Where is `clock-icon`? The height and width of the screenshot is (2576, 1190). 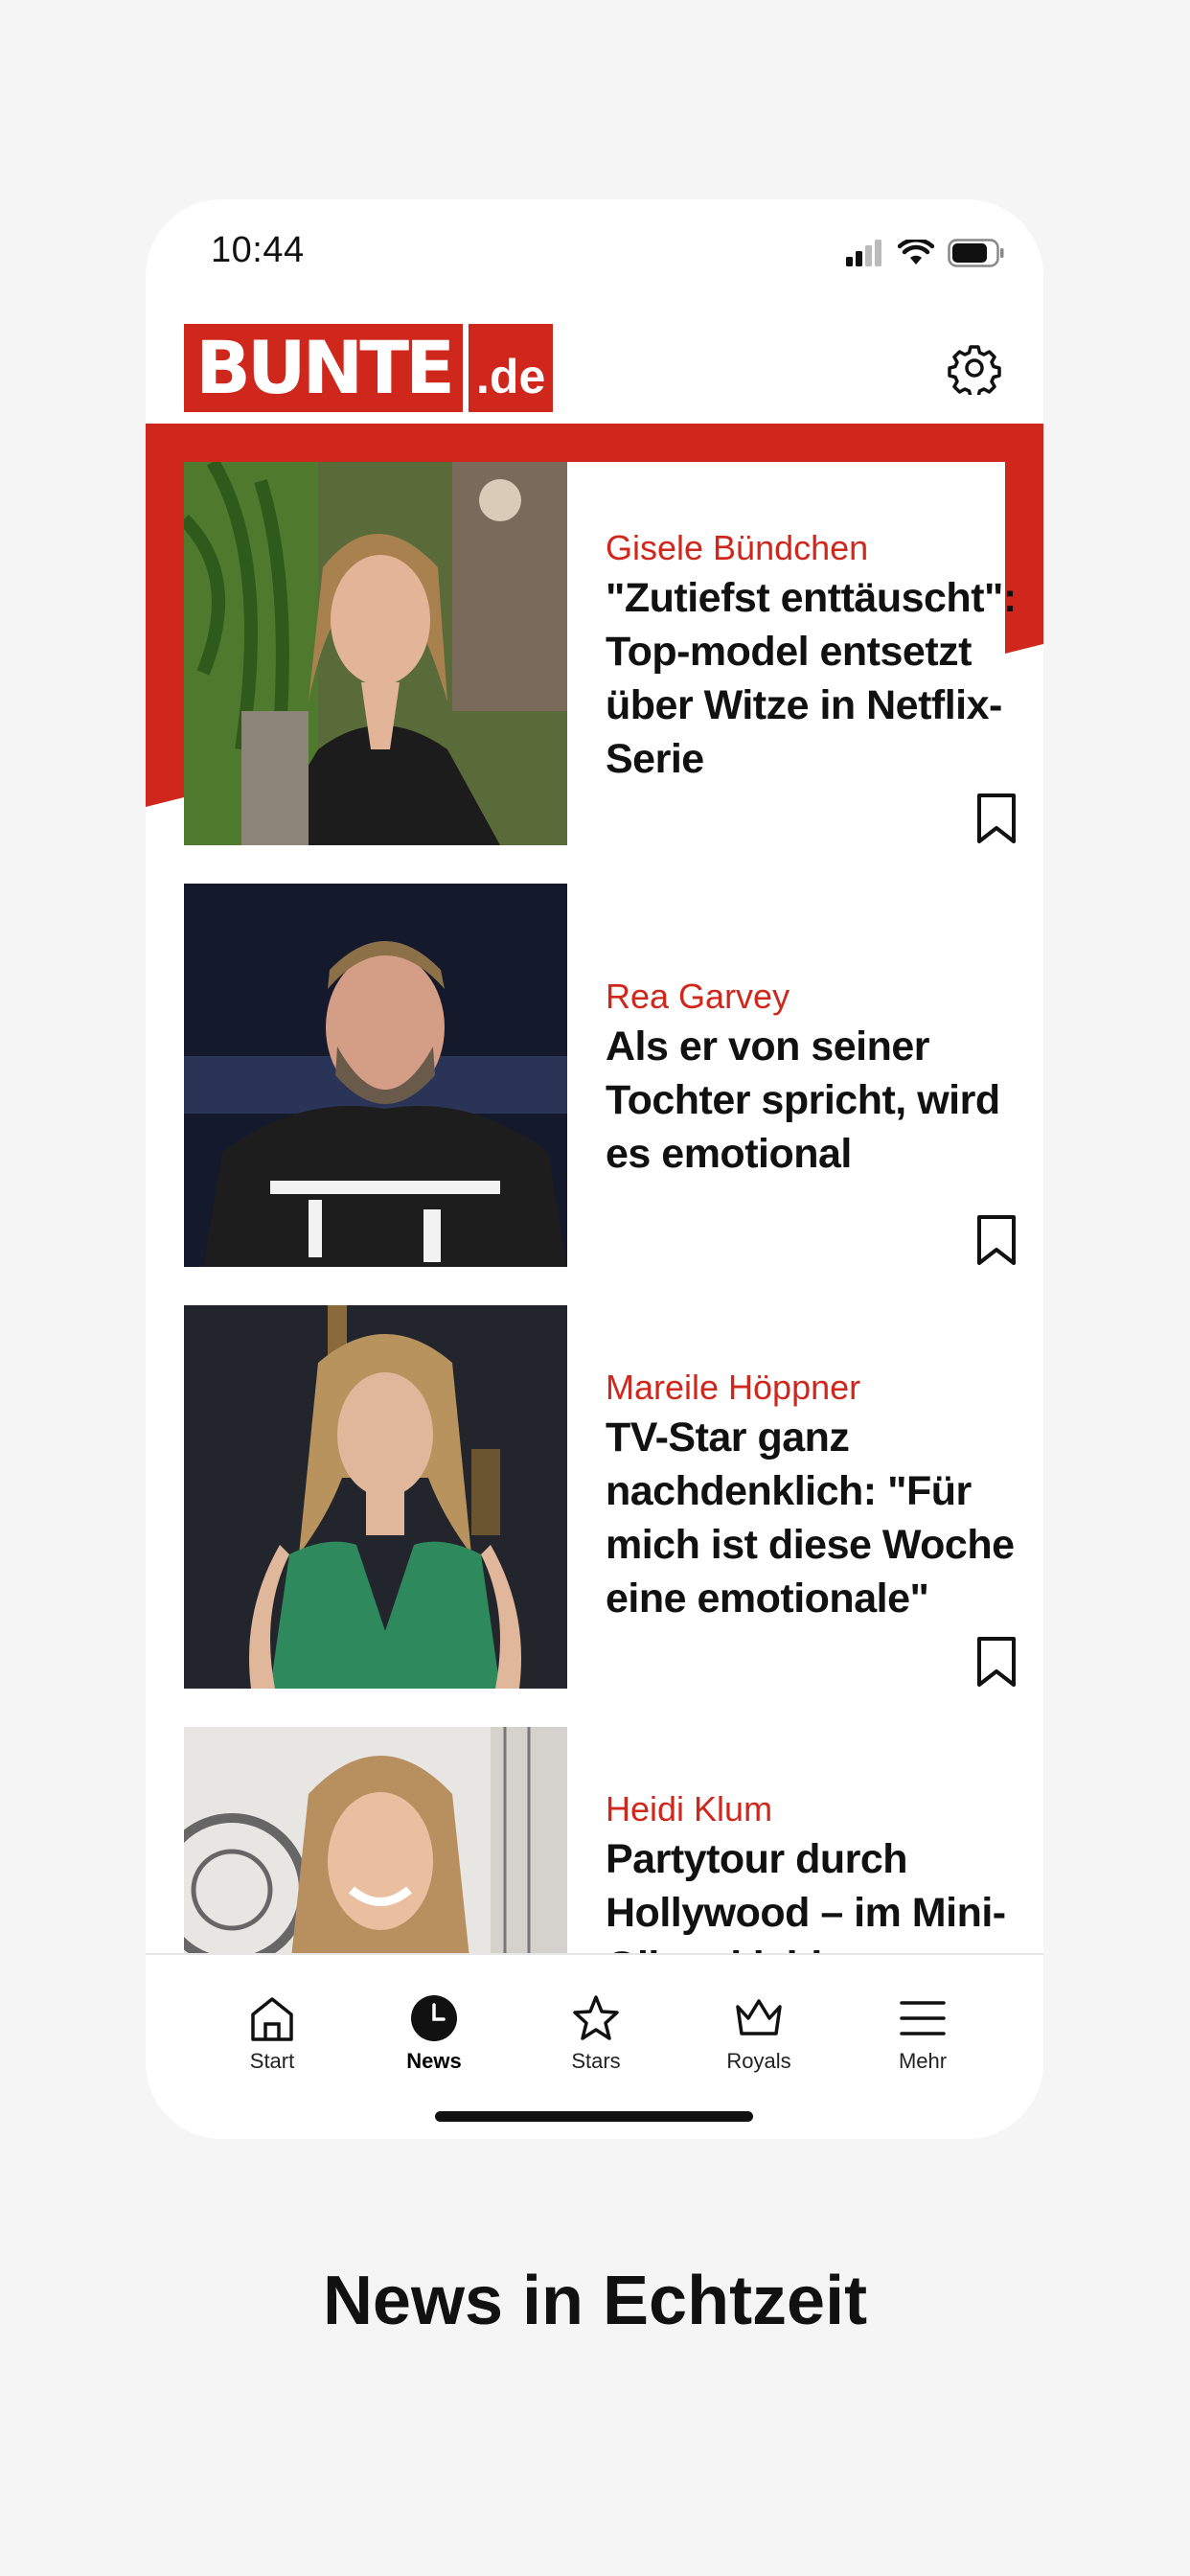
clock-icon is located at coordinates (434, 2018).